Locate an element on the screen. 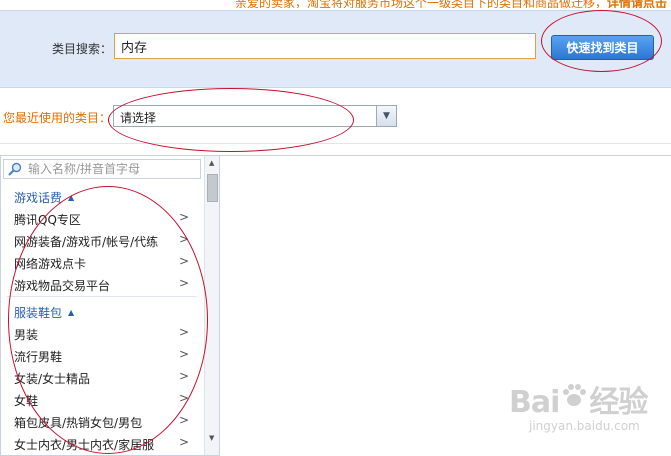 This screenshot has height=456, width=671. group-divider is located at coordinates (102, 296).